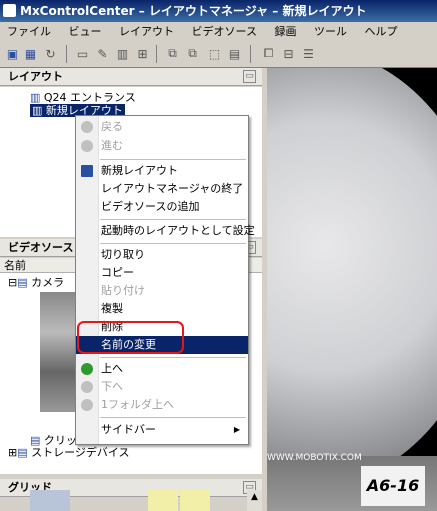 Image resolution: width=437 pixels, height=511 pixels. I want to click on menu-item-move-down: 下へ, so click(162, 387).